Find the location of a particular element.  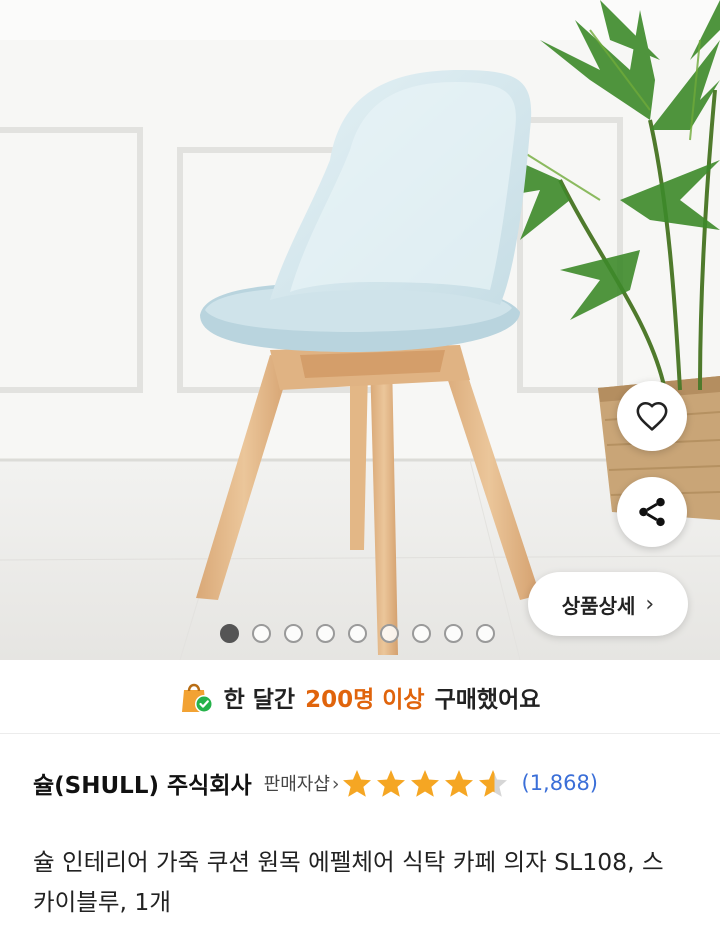

product-detail-label: 상품상세 is located at coordinates (598, 605).